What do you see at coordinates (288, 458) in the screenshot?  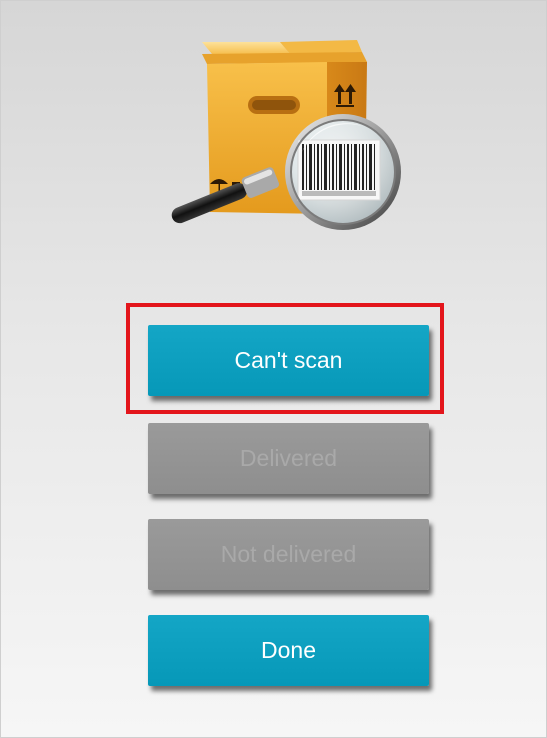 I see `delivered-button: Delivered` at bounding box center [288, 458].